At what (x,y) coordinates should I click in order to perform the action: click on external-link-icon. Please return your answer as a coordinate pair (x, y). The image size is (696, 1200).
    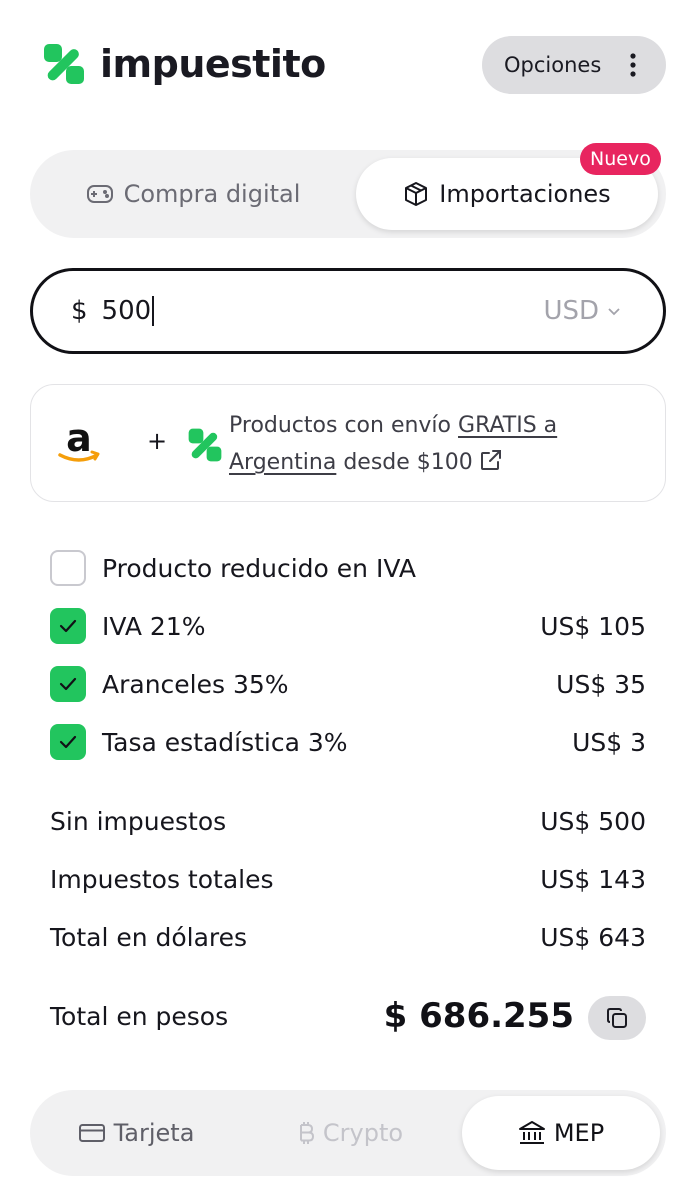
    Looking at the image, I should click on (490, 460).